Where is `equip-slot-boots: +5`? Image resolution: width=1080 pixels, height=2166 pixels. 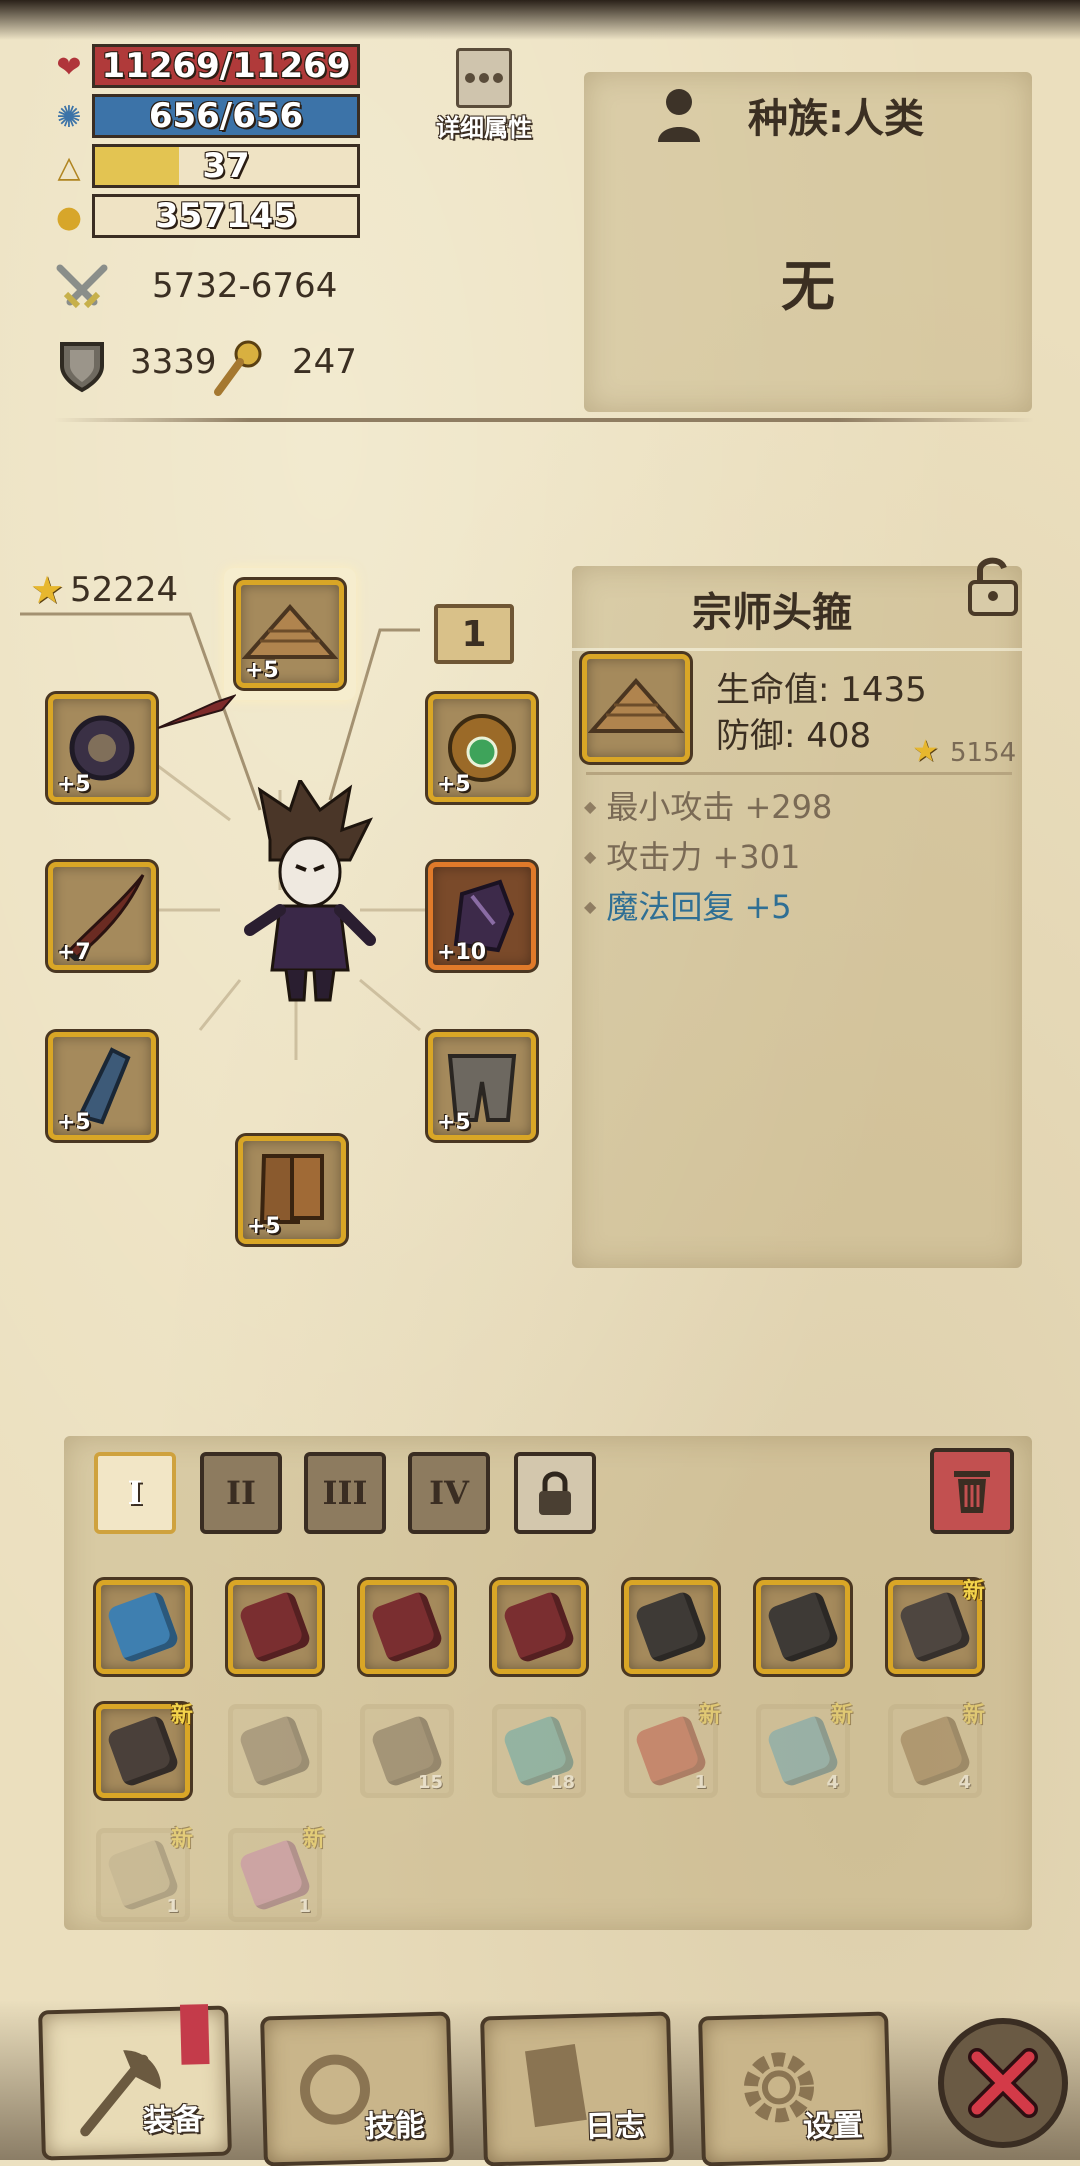
equip-slot-boots: +5 is located at coordinates (292, 1190).